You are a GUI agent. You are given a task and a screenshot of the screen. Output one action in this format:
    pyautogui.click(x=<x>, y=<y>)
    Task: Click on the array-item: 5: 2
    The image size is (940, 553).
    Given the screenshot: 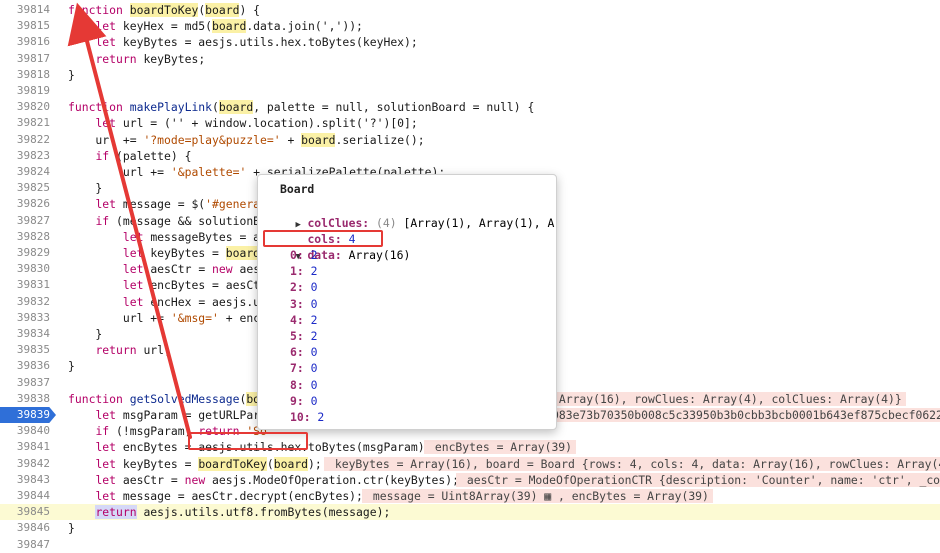 What is the action you would take?
    pyautogui.click(x=304, y=336)
    